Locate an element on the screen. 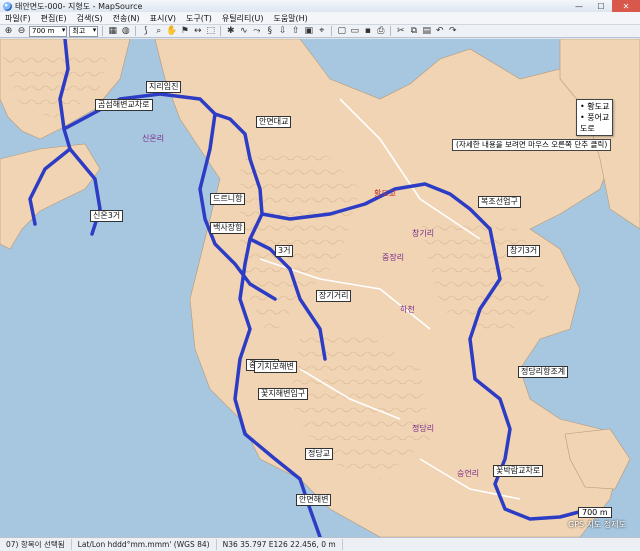 The width and height of the screenshot is (640, 551). window-title: 태안면도-000- 지형도 - MapSource is located at coordinates (79, 6).